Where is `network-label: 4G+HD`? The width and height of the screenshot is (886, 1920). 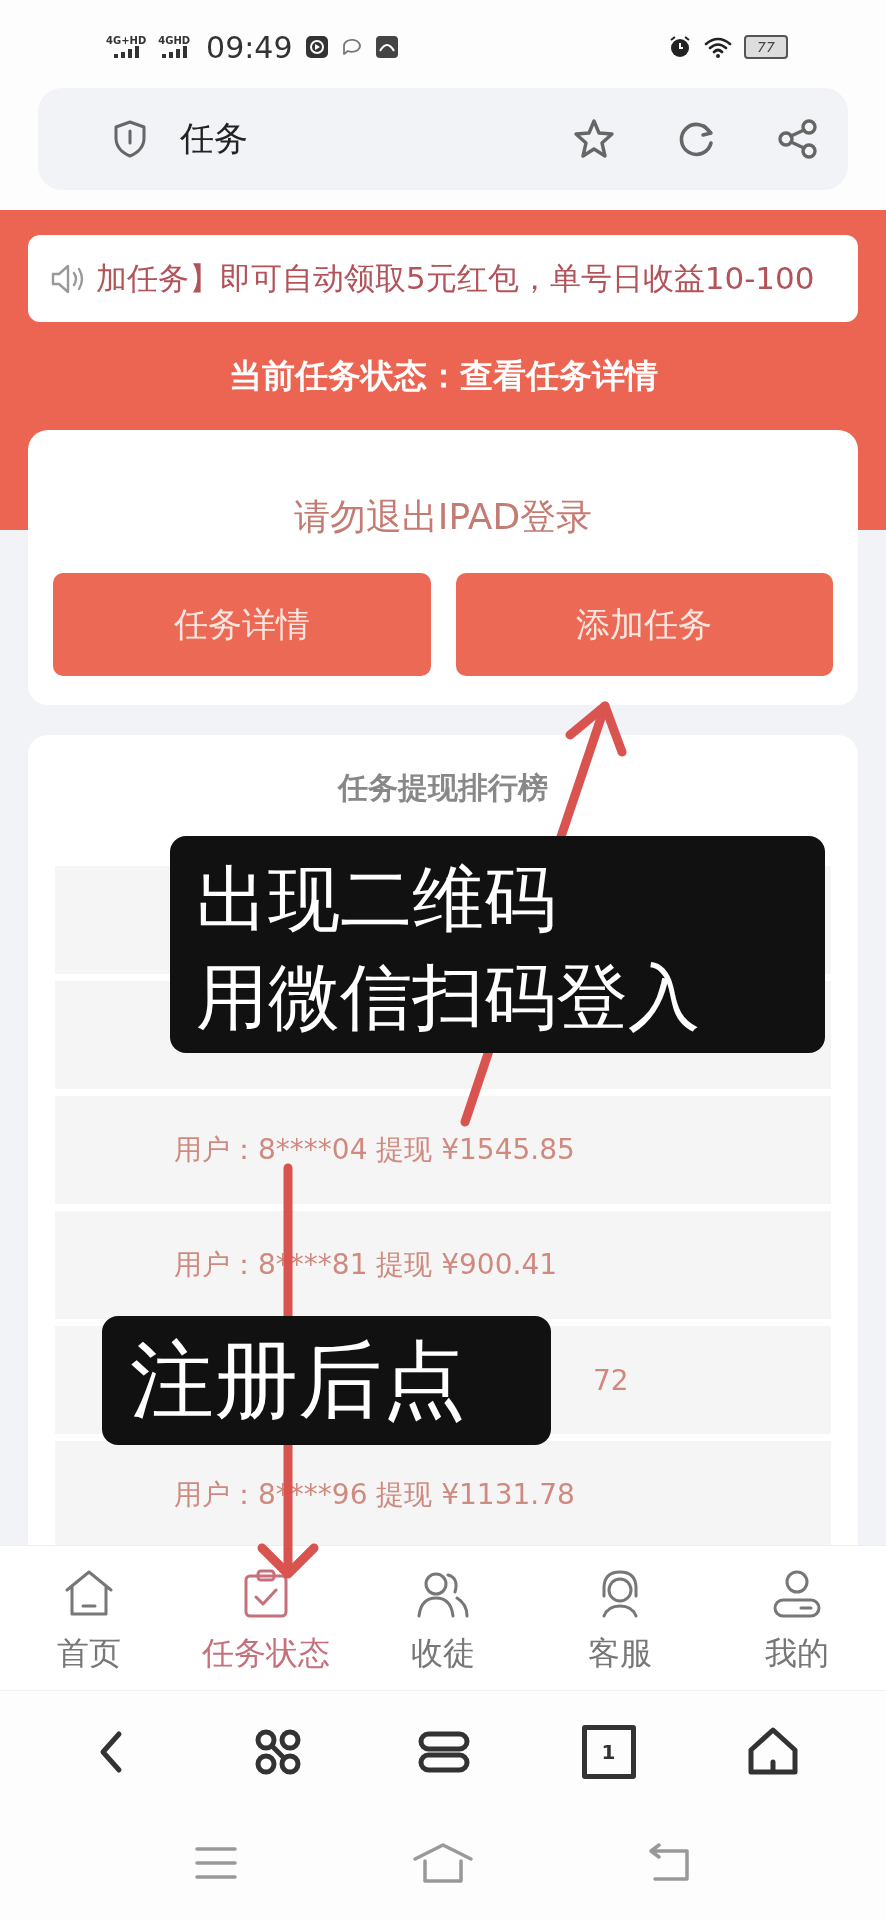 network-label: 4G+HD is located at coordinates (126, 41).